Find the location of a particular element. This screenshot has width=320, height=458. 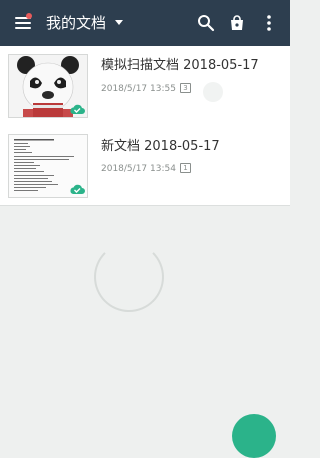

search-icon is located at coordinates (206, 23).